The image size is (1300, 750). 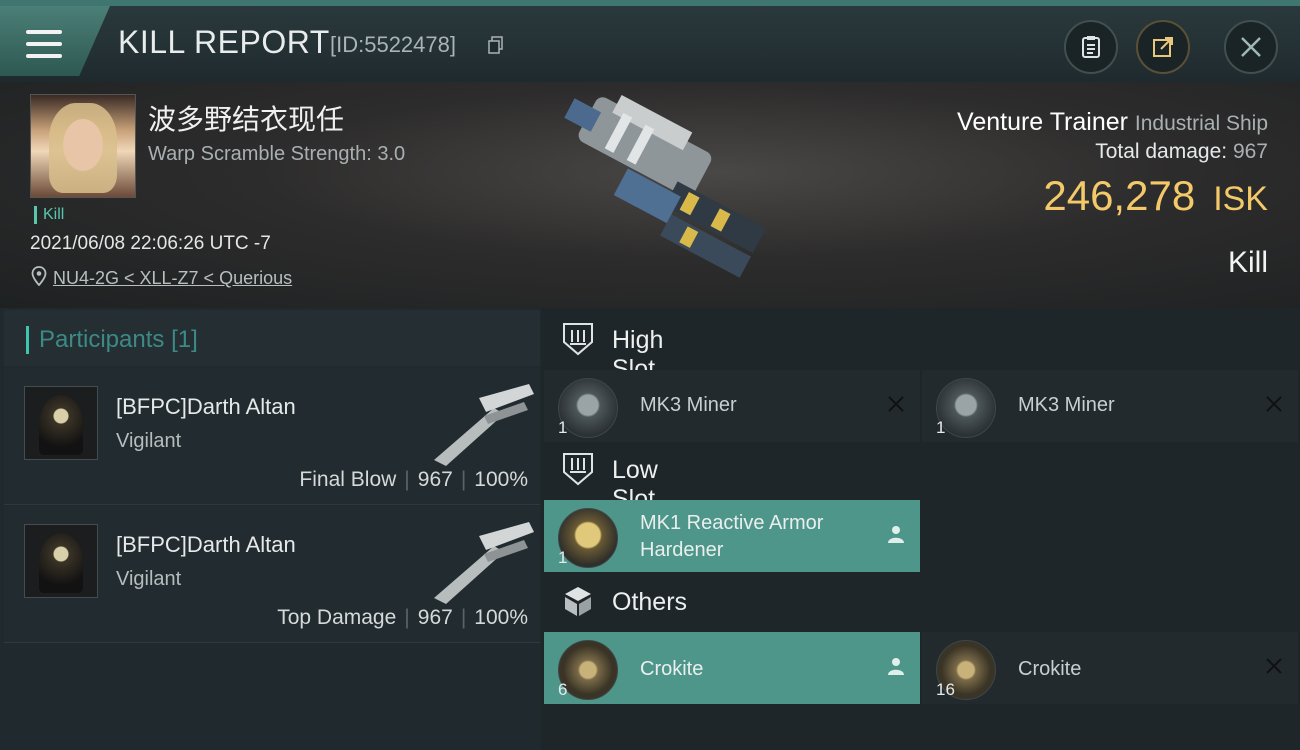 What do you see at coordinates (665, 186) in the screenshot?
I see `ship-image` at bounding box center [665, 186].